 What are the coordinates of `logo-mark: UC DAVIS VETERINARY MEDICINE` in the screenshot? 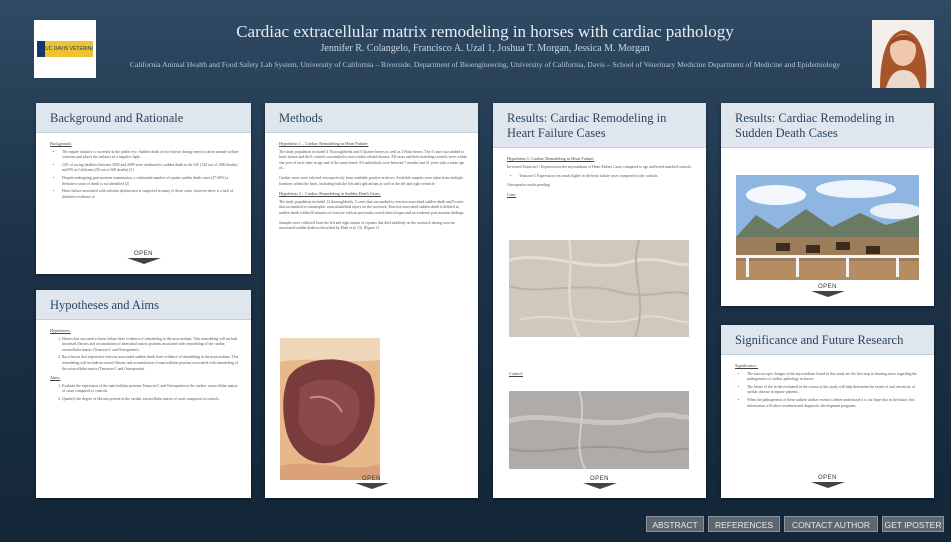 It's located at (65, 49).